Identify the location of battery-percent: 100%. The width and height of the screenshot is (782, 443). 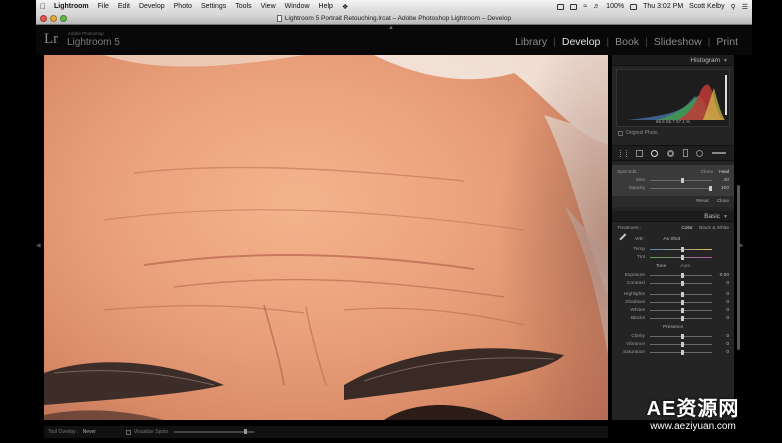
(615, 6).